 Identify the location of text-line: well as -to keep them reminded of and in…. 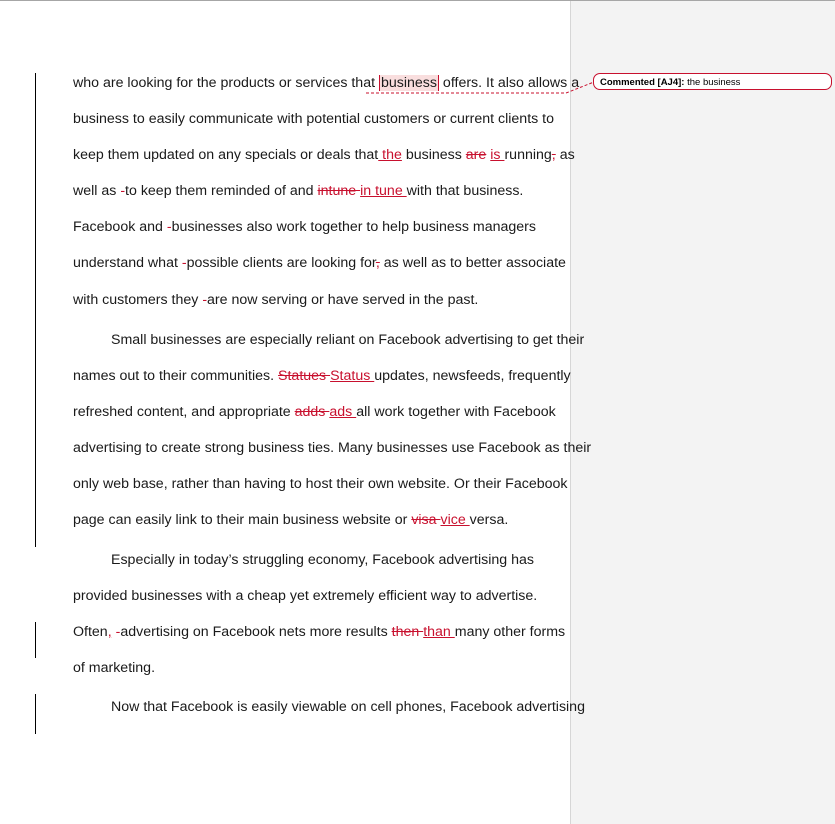
(298, 191).